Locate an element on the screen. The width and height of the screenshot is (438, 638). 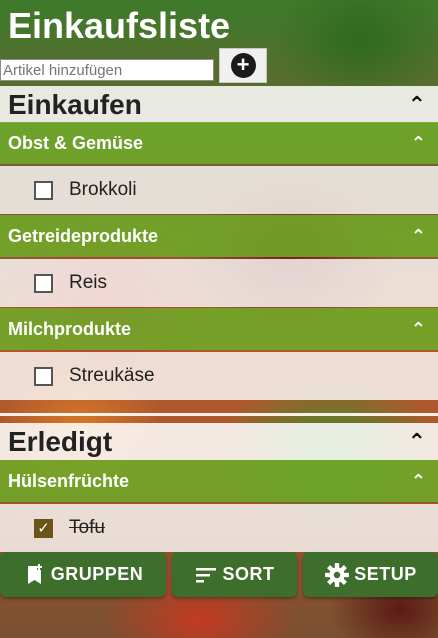
section-divider is located at coordinates (219, 414).